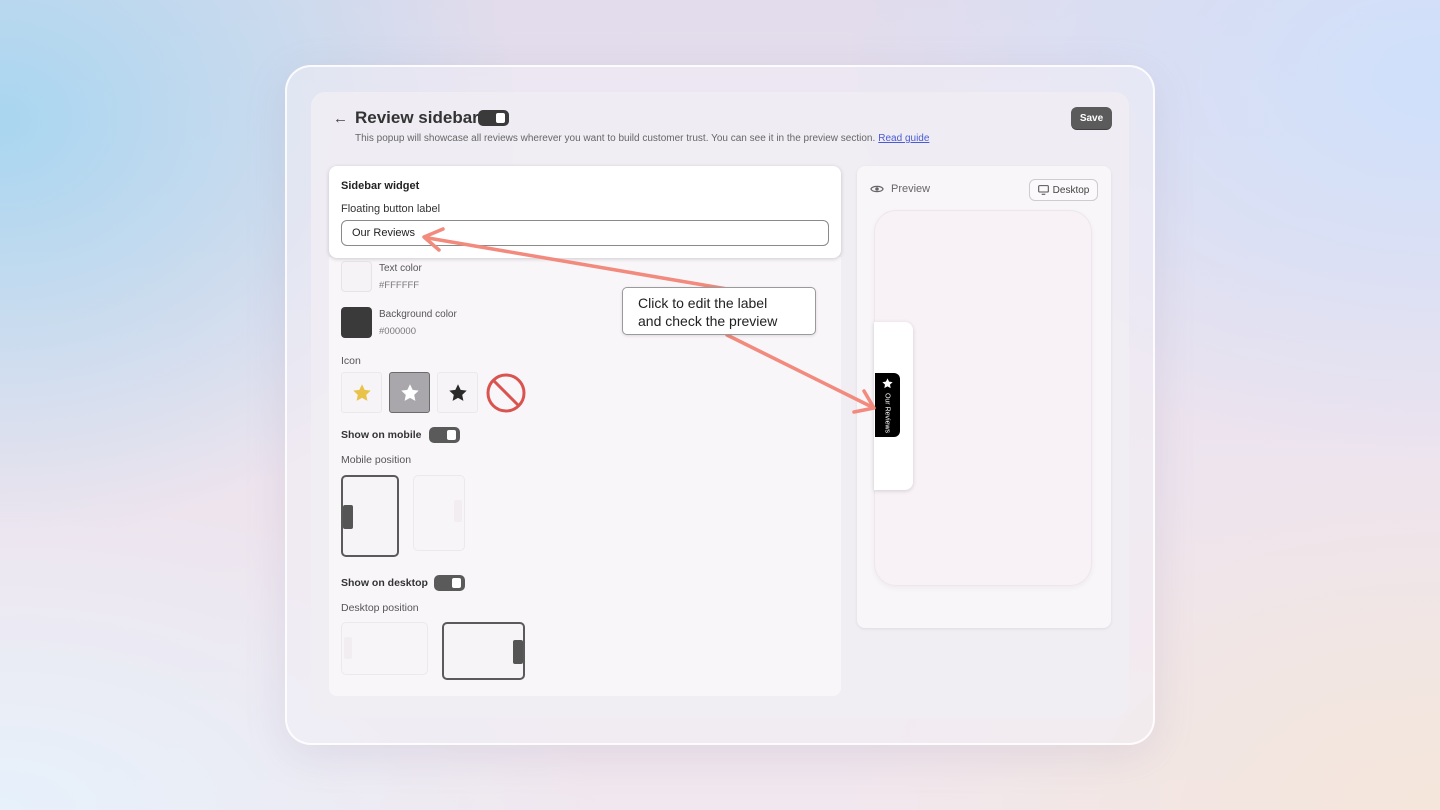 Image resolution: width=1440 pixels, height=810 pixels. Describe the element at coordinates (397, 331) in the screenshot. I see `background-color-value: #000000` at that location.